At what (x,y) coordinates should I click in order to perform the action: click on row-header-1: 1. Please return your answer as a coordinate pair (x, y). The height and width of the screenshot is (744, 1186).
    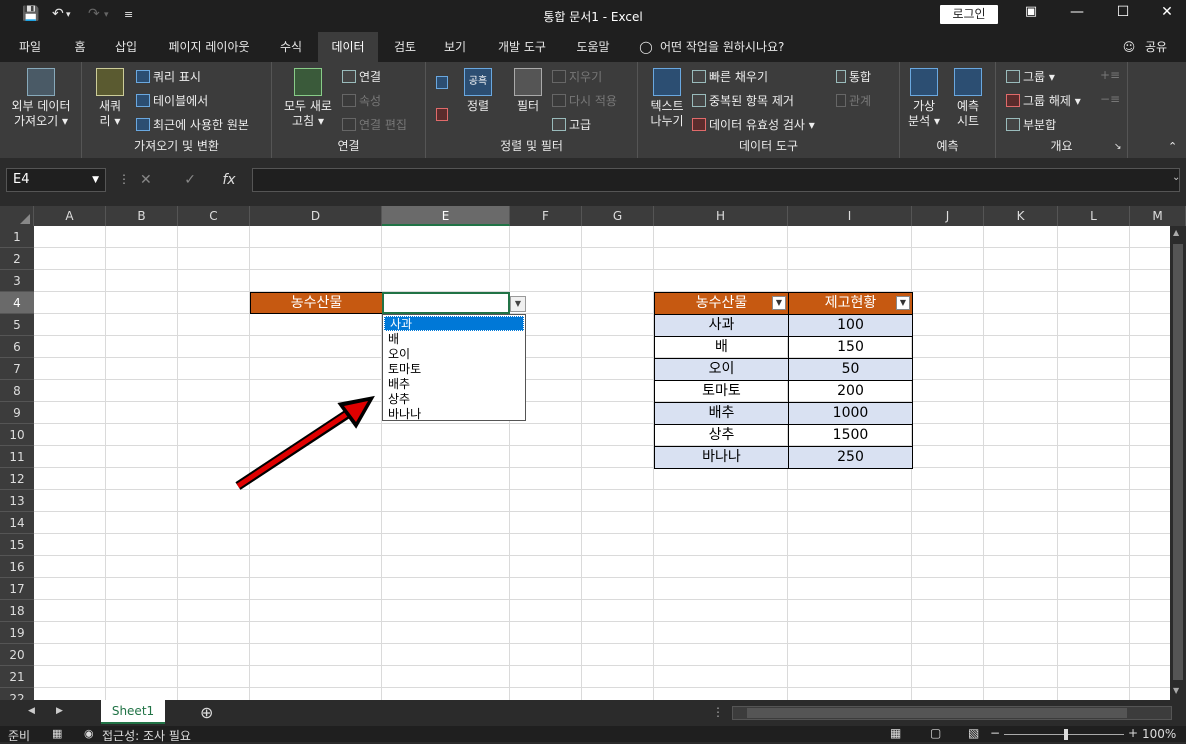
    Looking at the image, I should click on (17, 237).